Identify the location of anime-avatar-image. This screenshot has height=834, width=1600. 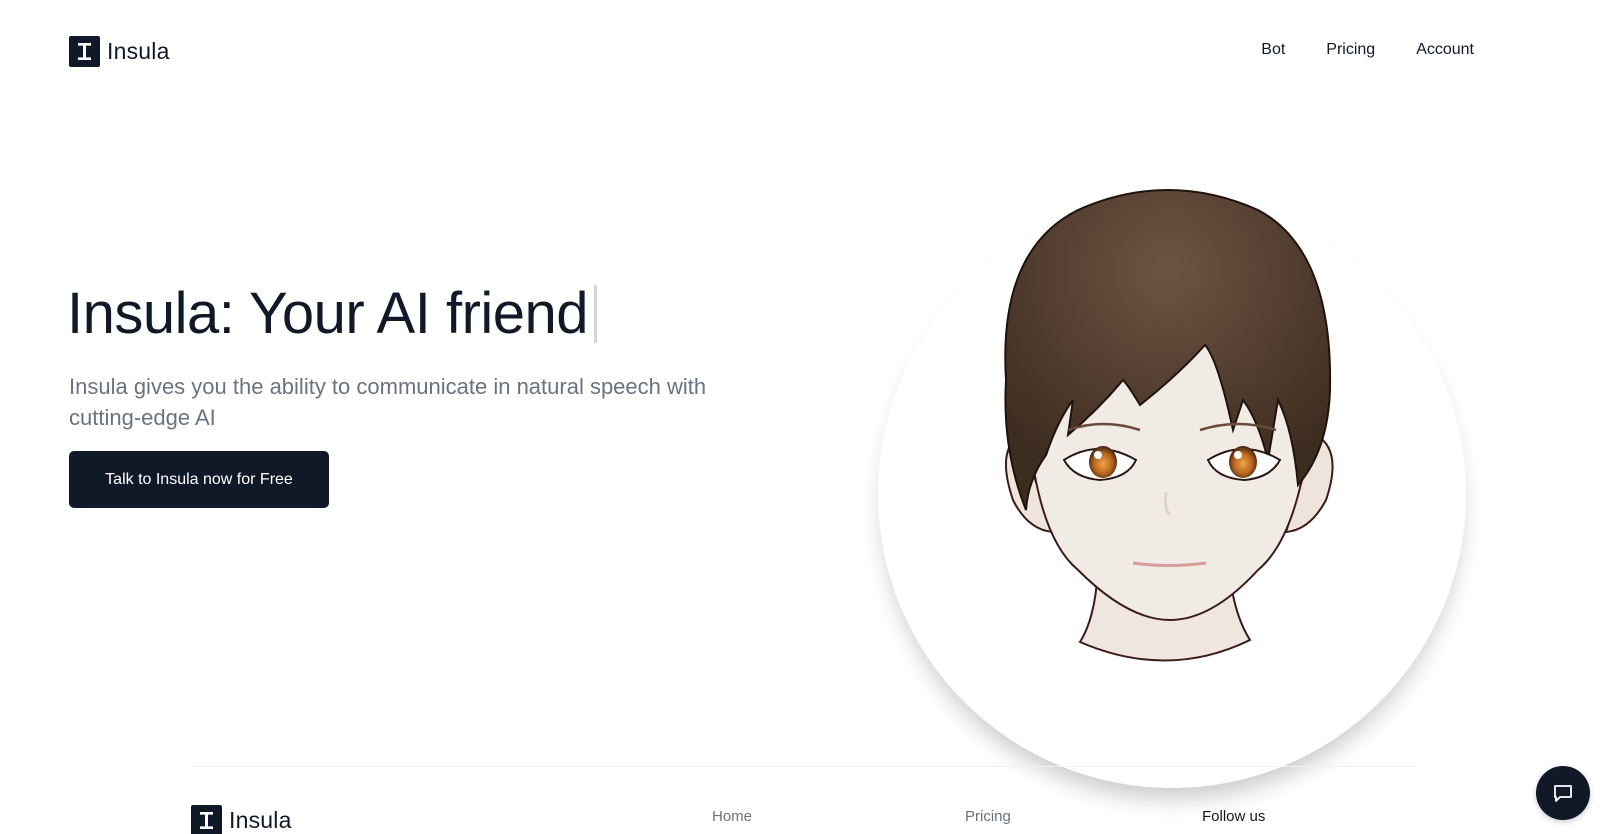
(1169, 425).